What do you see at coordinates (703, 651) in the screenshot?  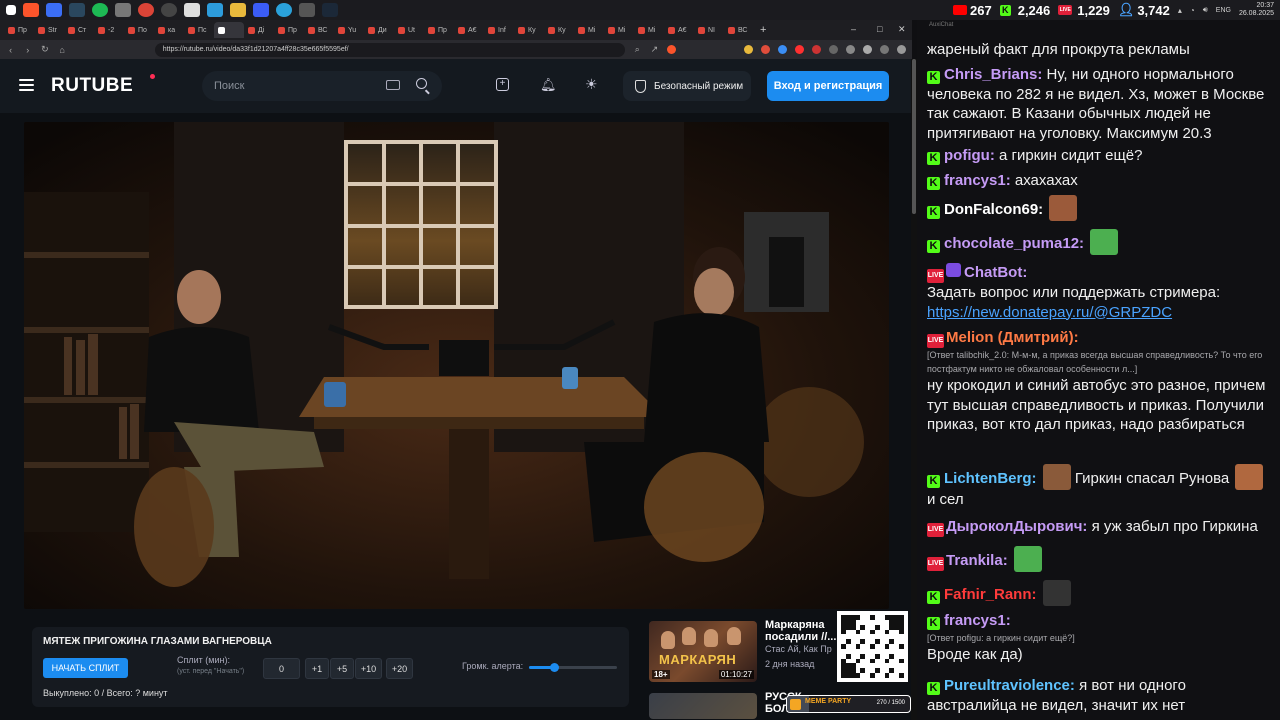 I see `recommended-video-thumbnail: МАРКАРЯН 18+ 01:10:27` at bounding box center [703, 651].